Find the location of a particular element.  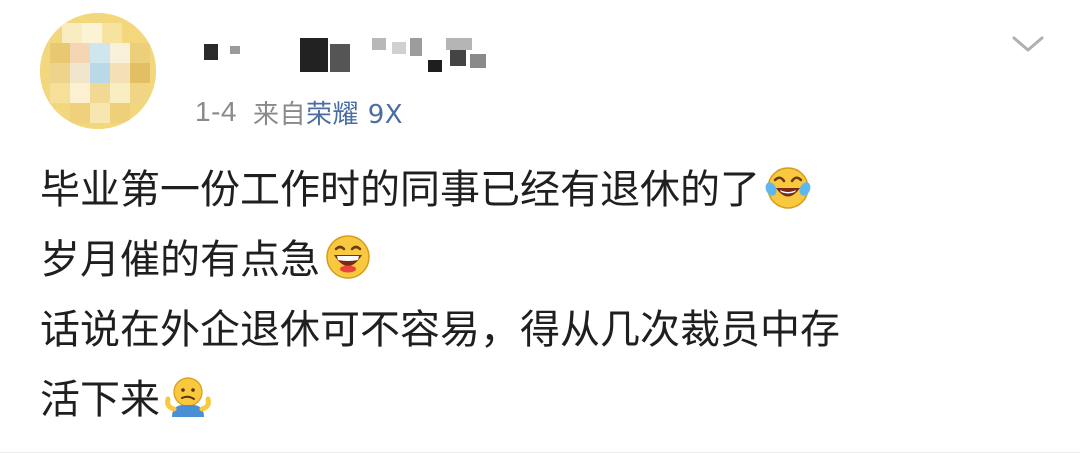

content-text: 活下来 is located at coordinates (100, 400).